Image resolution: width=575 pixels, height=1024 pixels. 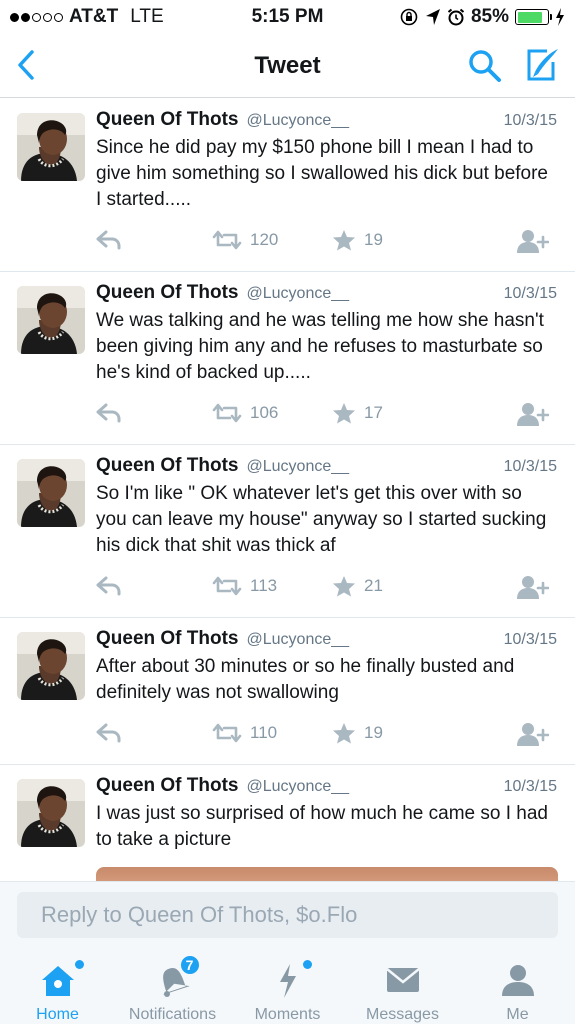 I want to click on retweet-button: 110, so click(x=244, y=733).